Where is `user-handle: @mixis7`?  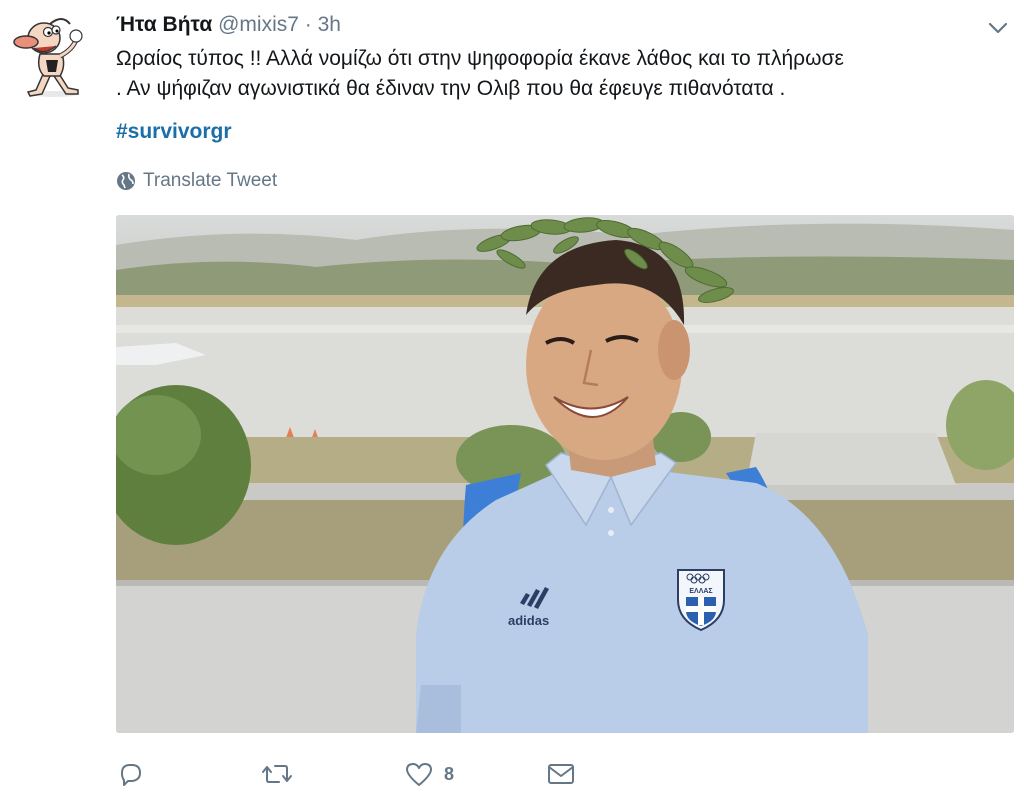 user-handle: @mixis7 is located at coordinates (258, 24).